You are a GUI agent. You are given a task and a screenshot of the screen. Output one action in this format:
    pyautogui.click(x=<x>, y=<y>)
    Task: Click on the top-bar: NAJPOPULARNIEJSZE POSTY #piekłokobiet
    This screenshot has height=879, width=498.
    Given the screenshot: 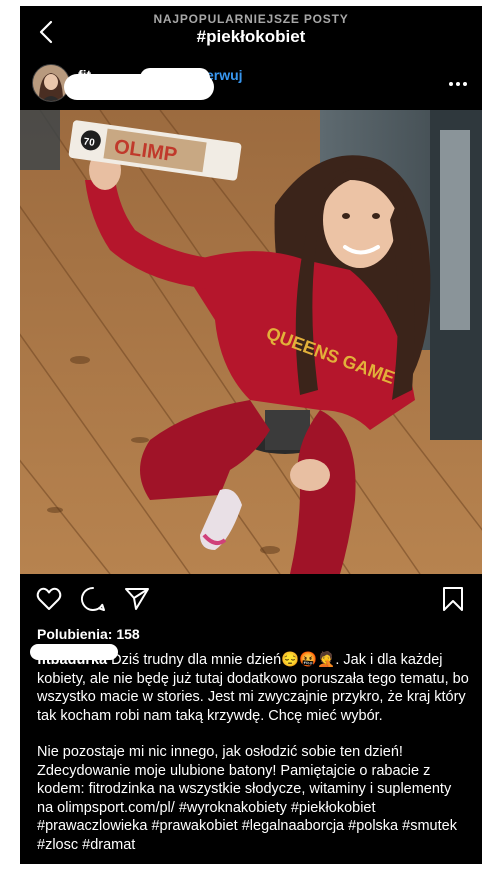 What is the action you would take?
    pyautogui.click(x=251, y=32)
    